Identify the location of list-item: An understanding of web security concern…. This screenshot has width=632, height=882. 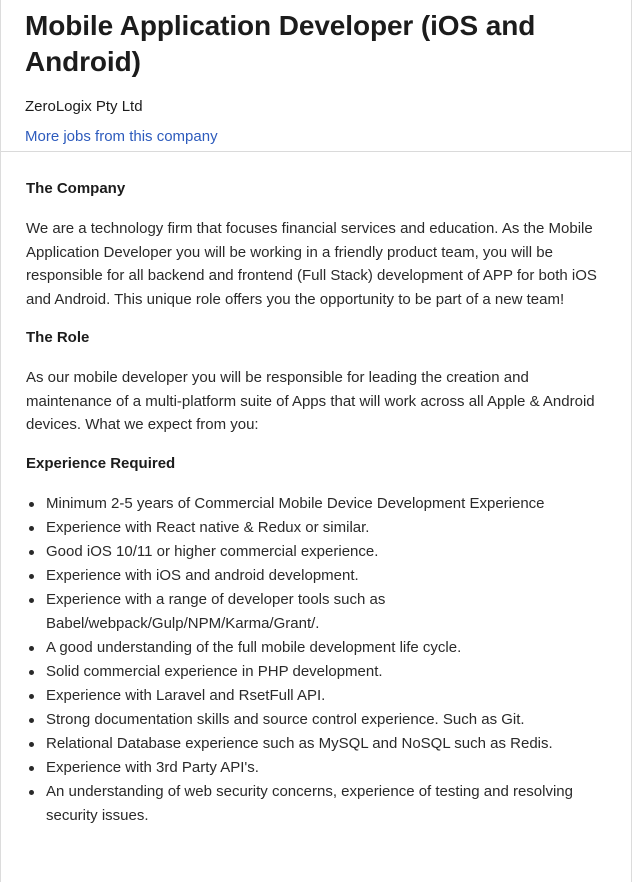
(316, 804).